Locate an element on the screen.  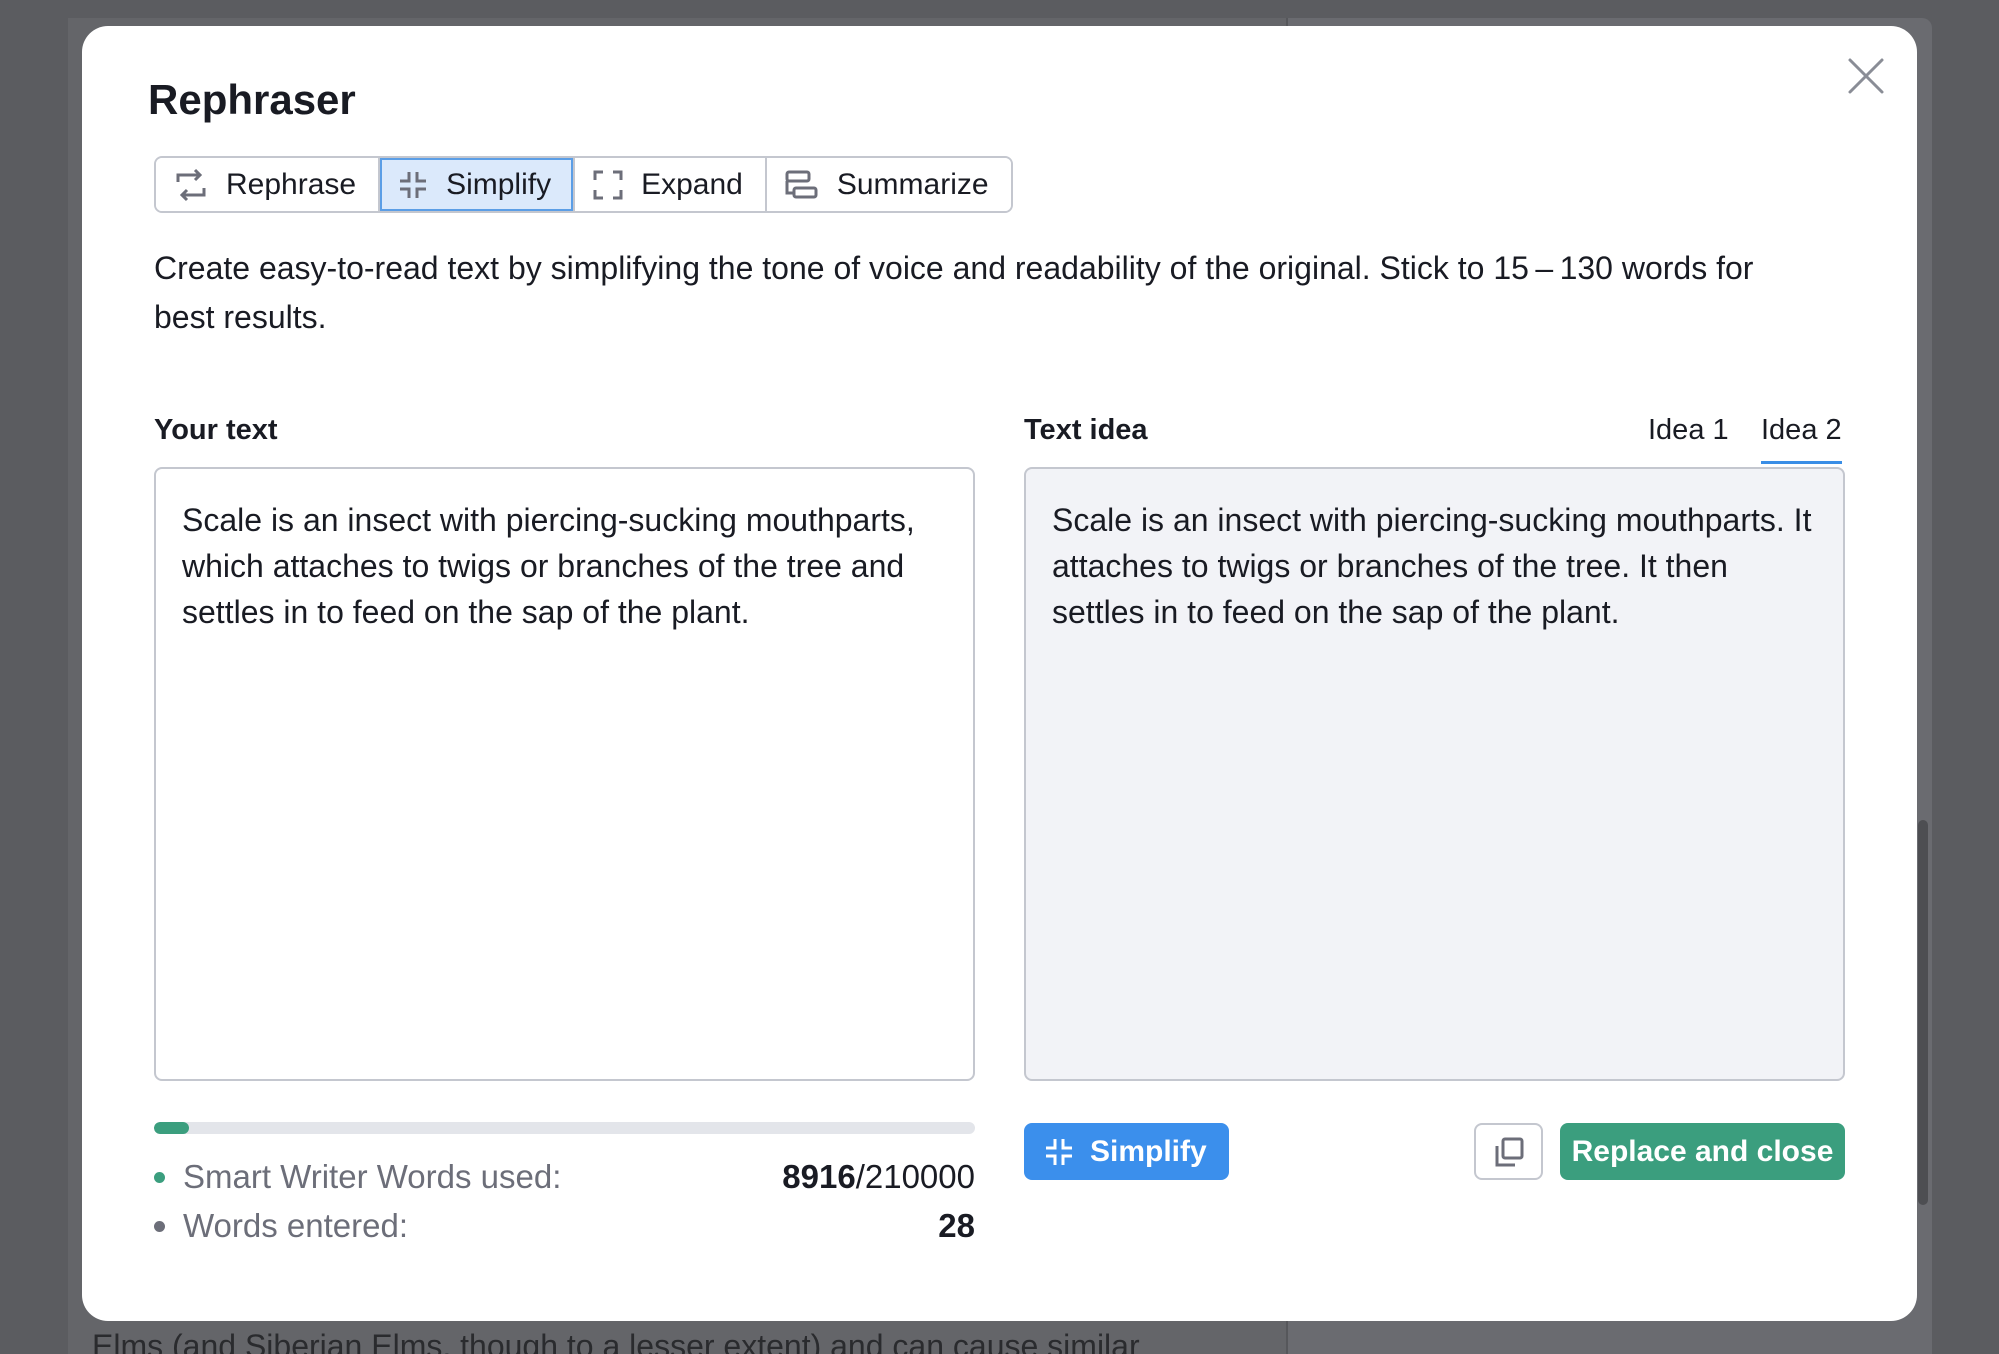
replace-and-close-button: Replace and close is located at coordinates (1702, 1151).